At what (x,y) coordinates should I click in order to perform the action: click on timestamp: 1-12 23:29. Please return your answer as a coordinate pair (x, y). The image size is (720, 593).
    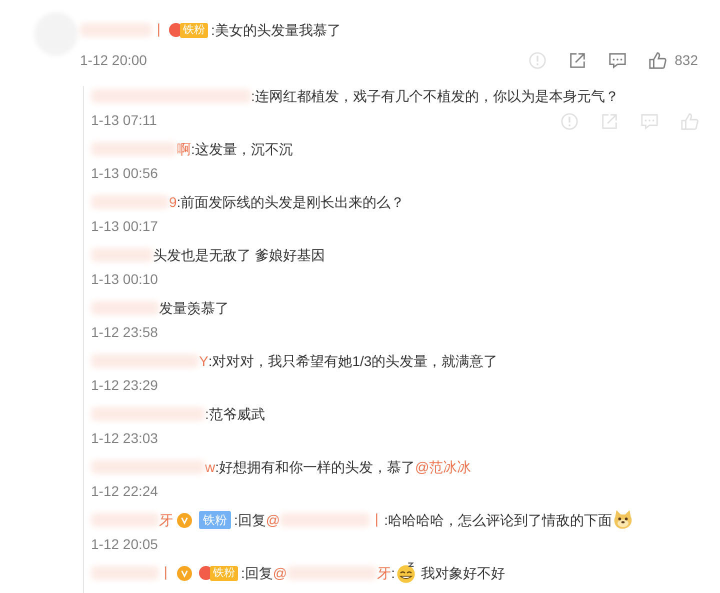
    Looking at the image, I should click on (124, 385).